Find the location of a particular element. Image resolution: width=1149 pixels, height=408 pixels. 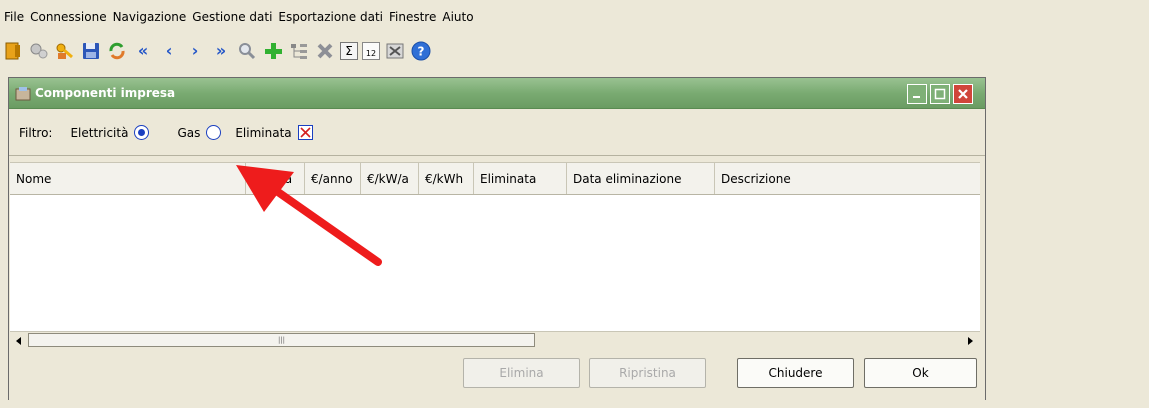

delete-icon is located at coordinates (325, 51).